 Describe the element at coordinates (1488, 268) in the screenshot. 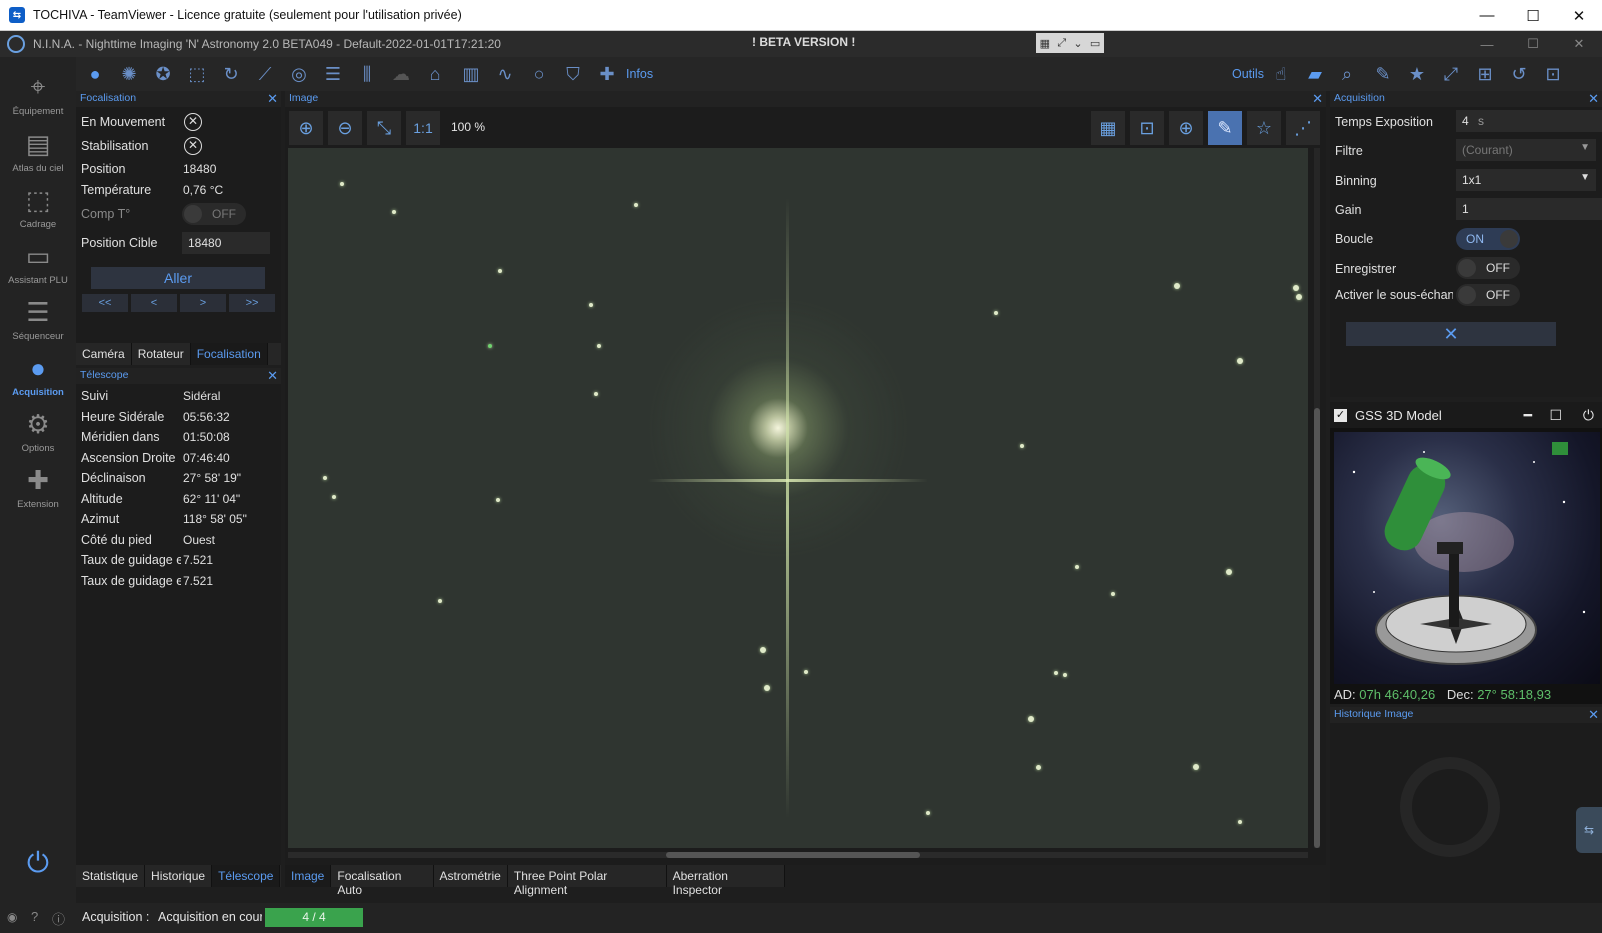

I see `save-toggle: OFF` at that location.